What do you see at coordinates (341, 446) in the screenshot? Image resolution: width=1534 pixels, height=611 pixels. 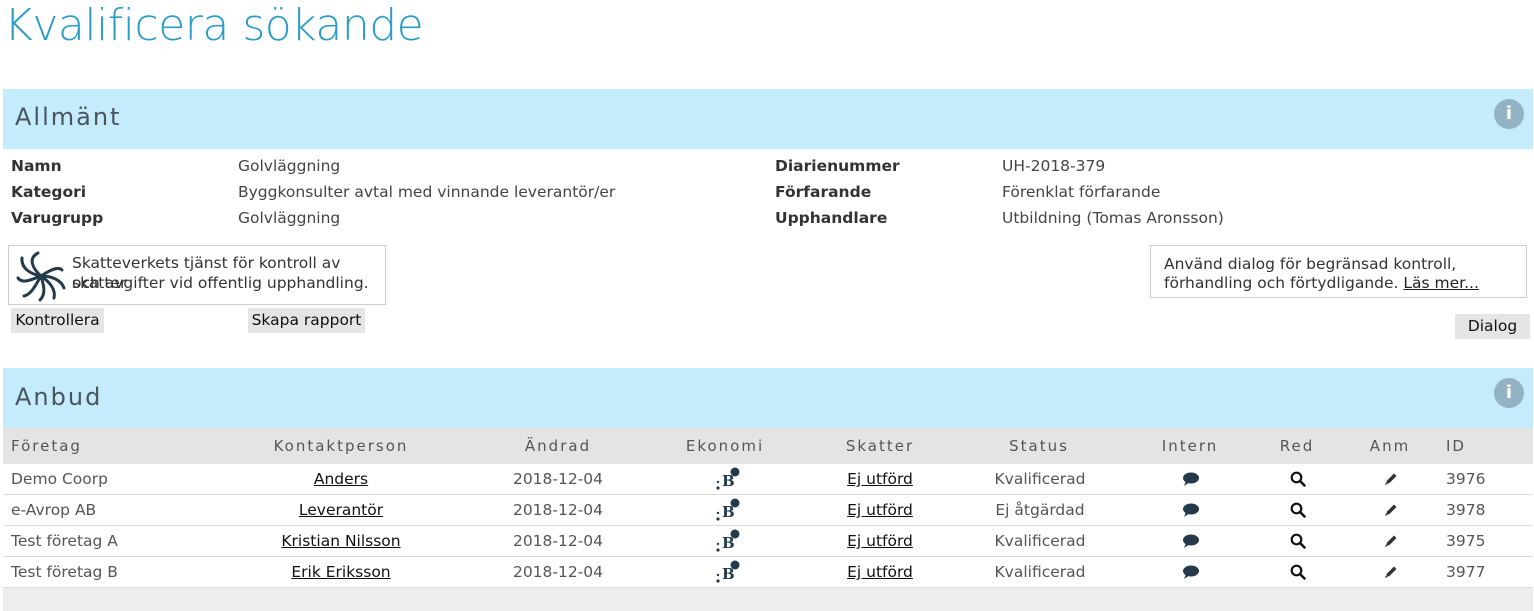 I see `column-header-kontaktperson: Kontaktperson` at bounding box center [341, 446].